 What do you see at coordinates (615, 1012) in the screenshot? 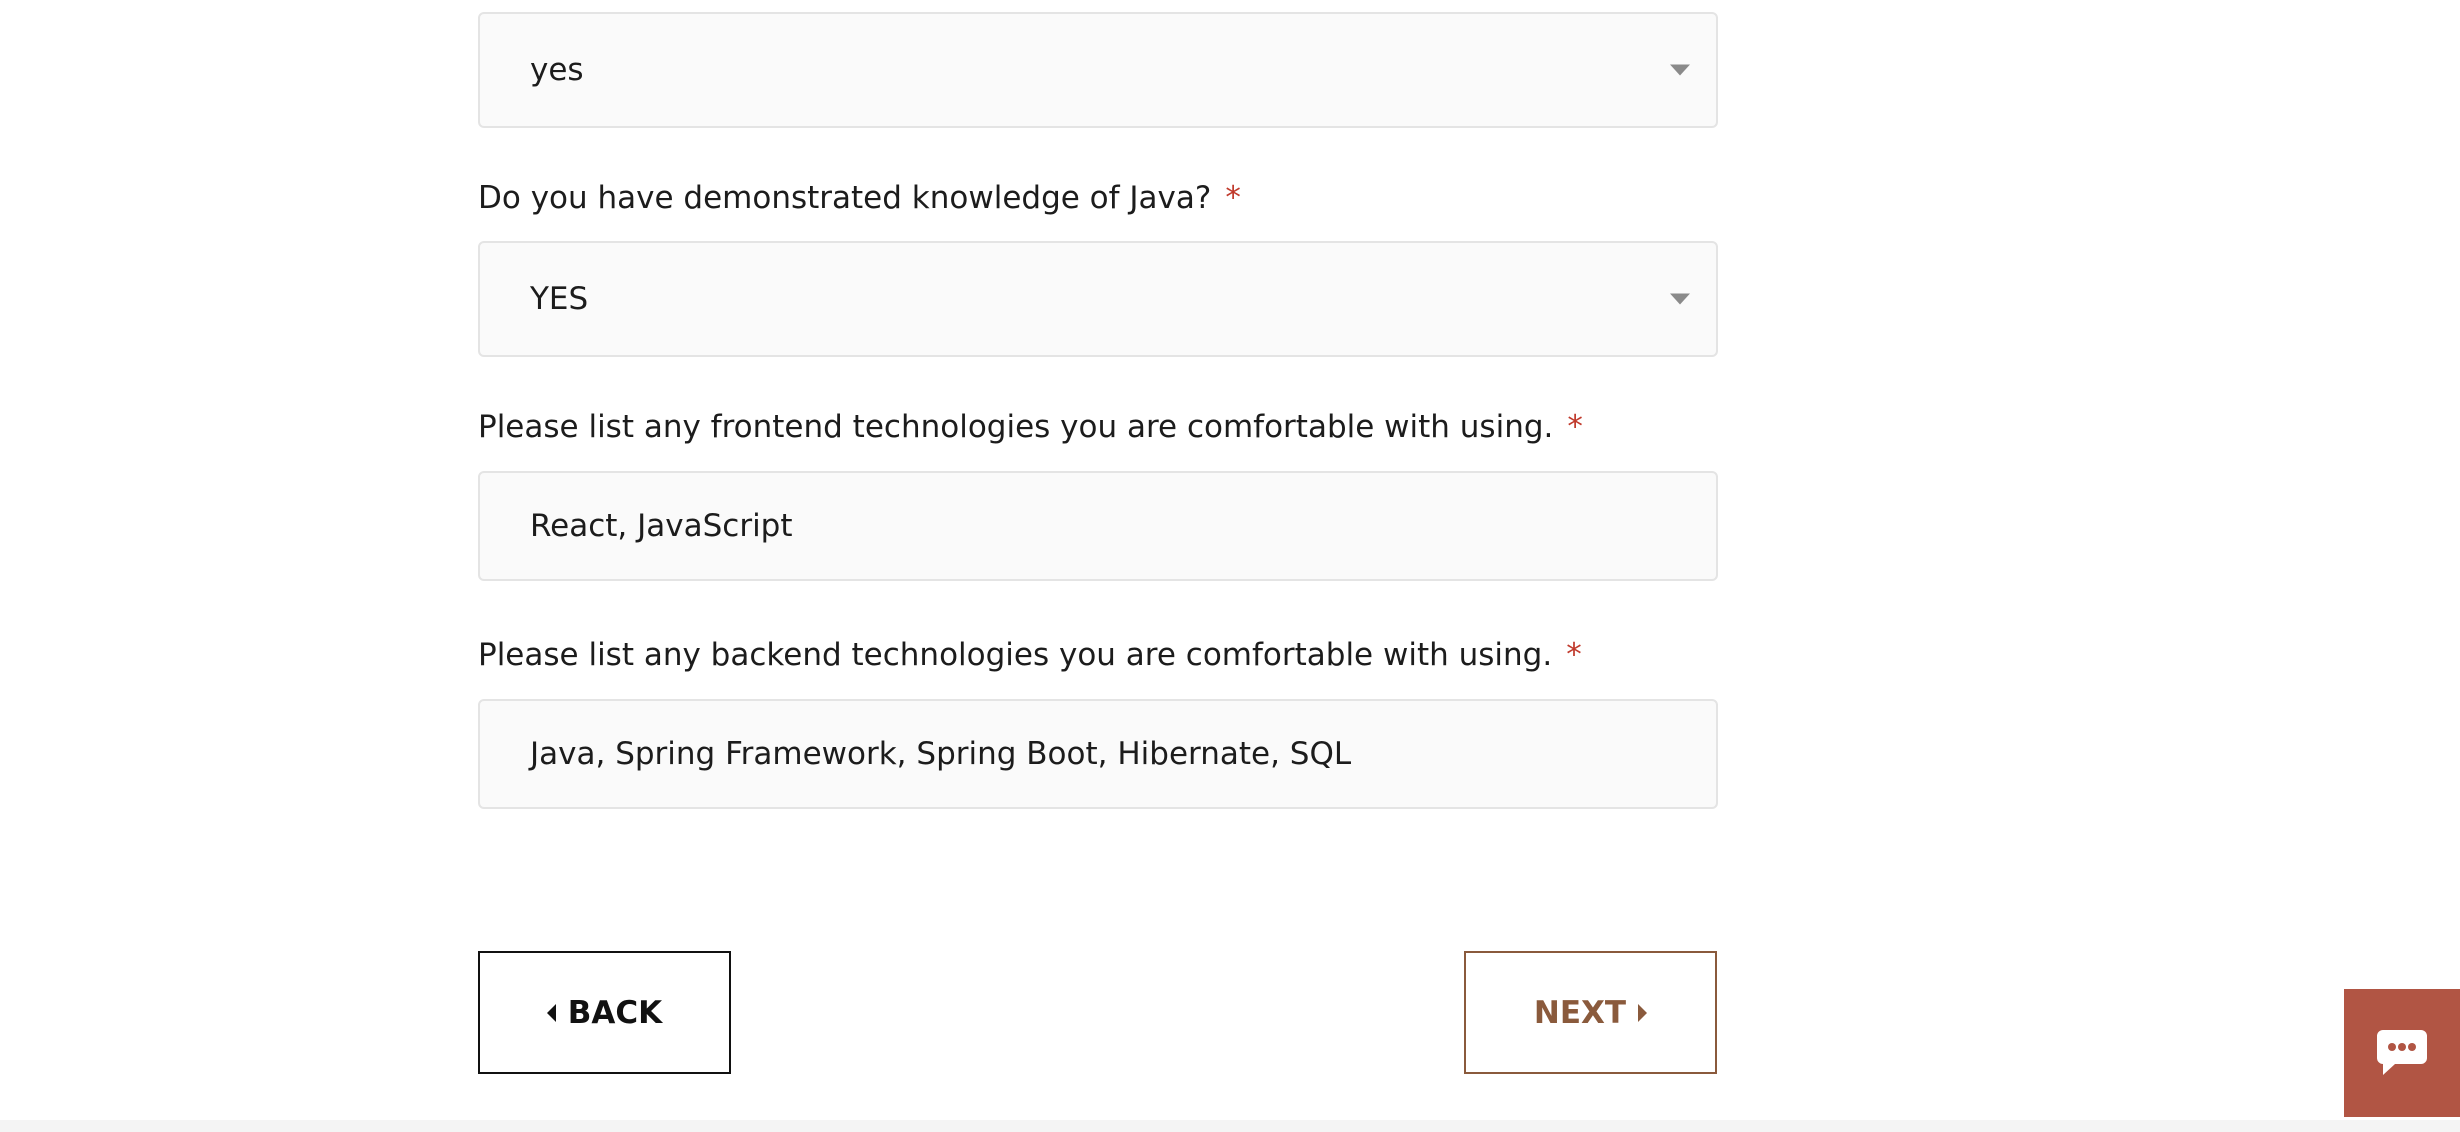
I see `back-button-label: BACK` at bounding box center [615, 1012].